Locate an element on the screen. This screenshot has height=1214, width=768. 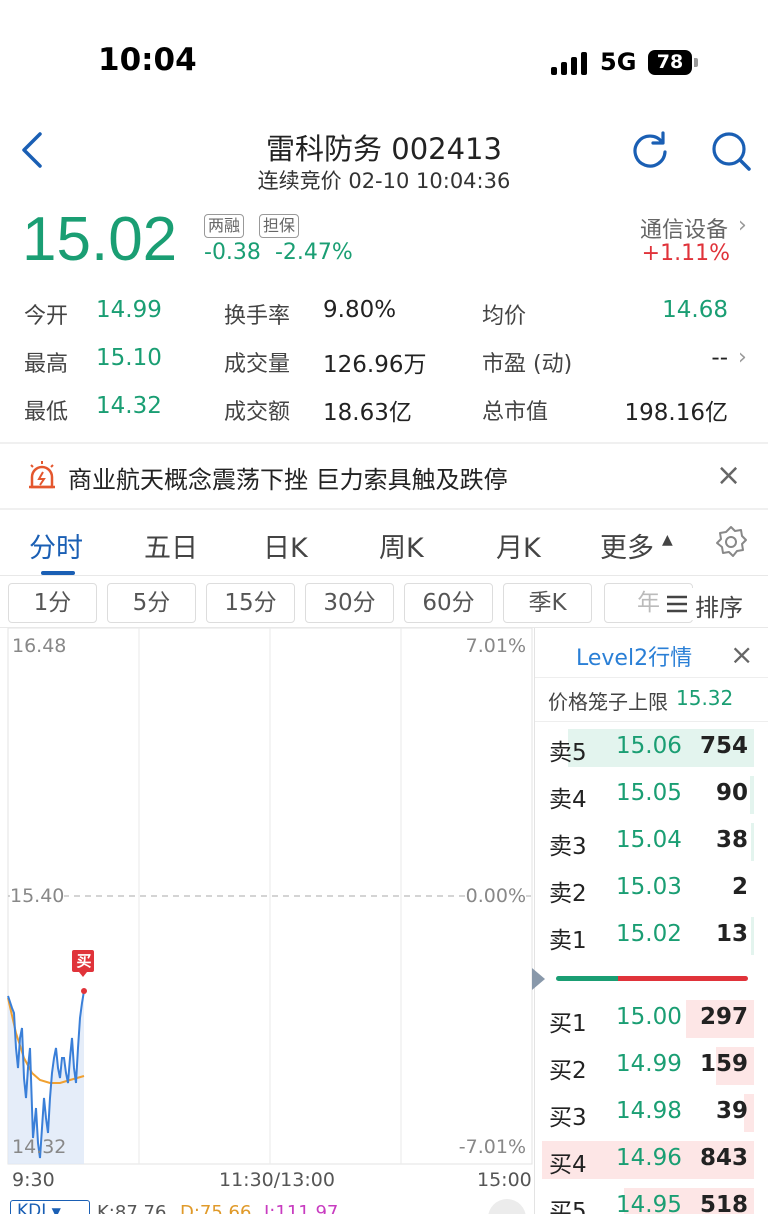
bid-row: 买5 14.95 518 is located at coordinates (648, 1200).